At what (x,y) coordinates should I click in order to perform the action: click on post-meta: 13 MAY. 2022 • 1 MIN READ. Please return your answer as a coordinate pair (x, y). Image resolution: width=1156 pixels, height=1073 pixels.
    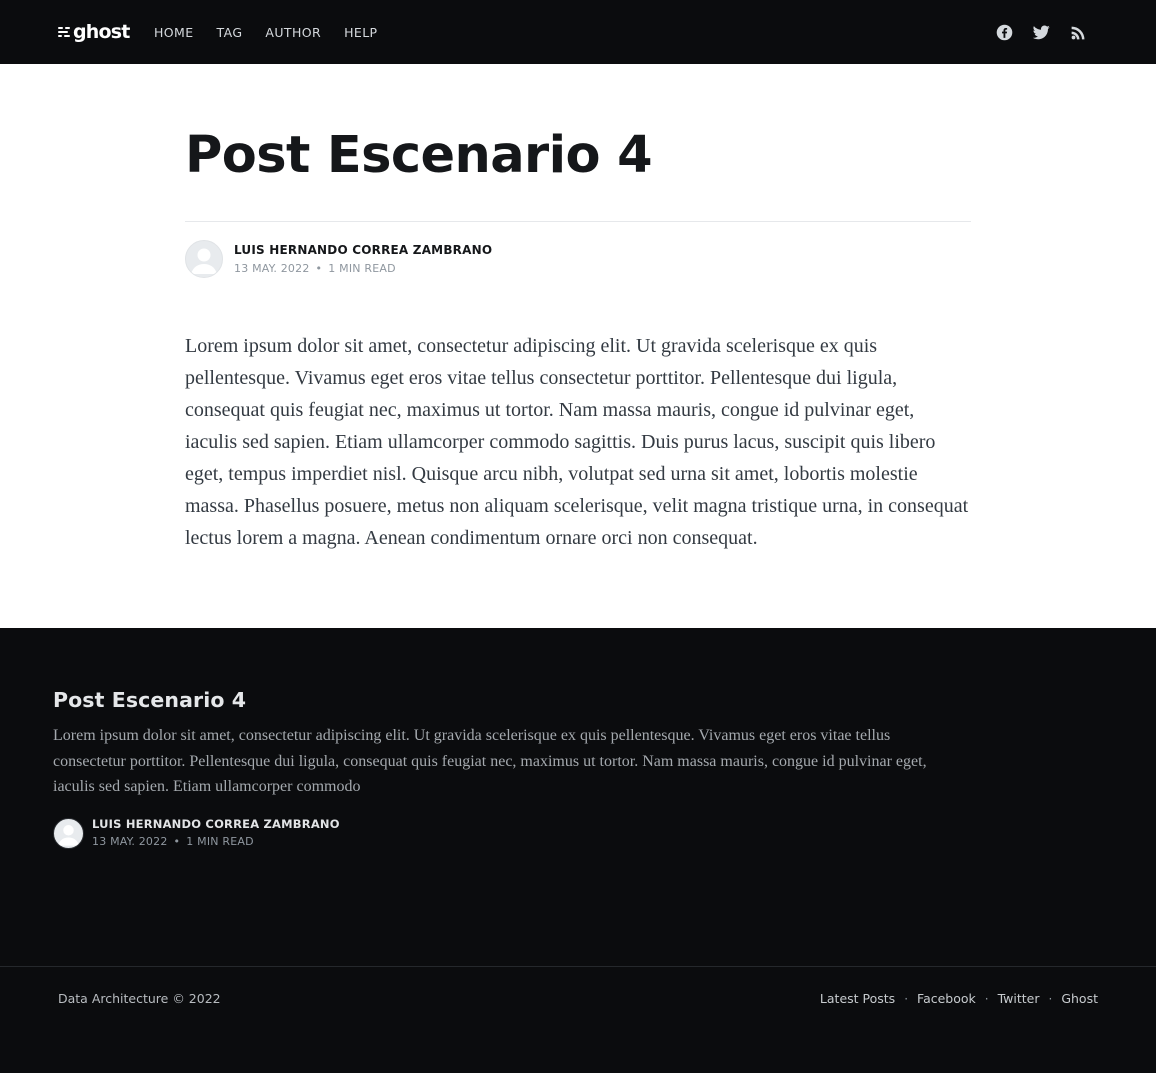
    Looking at the image, I should click on (363, 269).